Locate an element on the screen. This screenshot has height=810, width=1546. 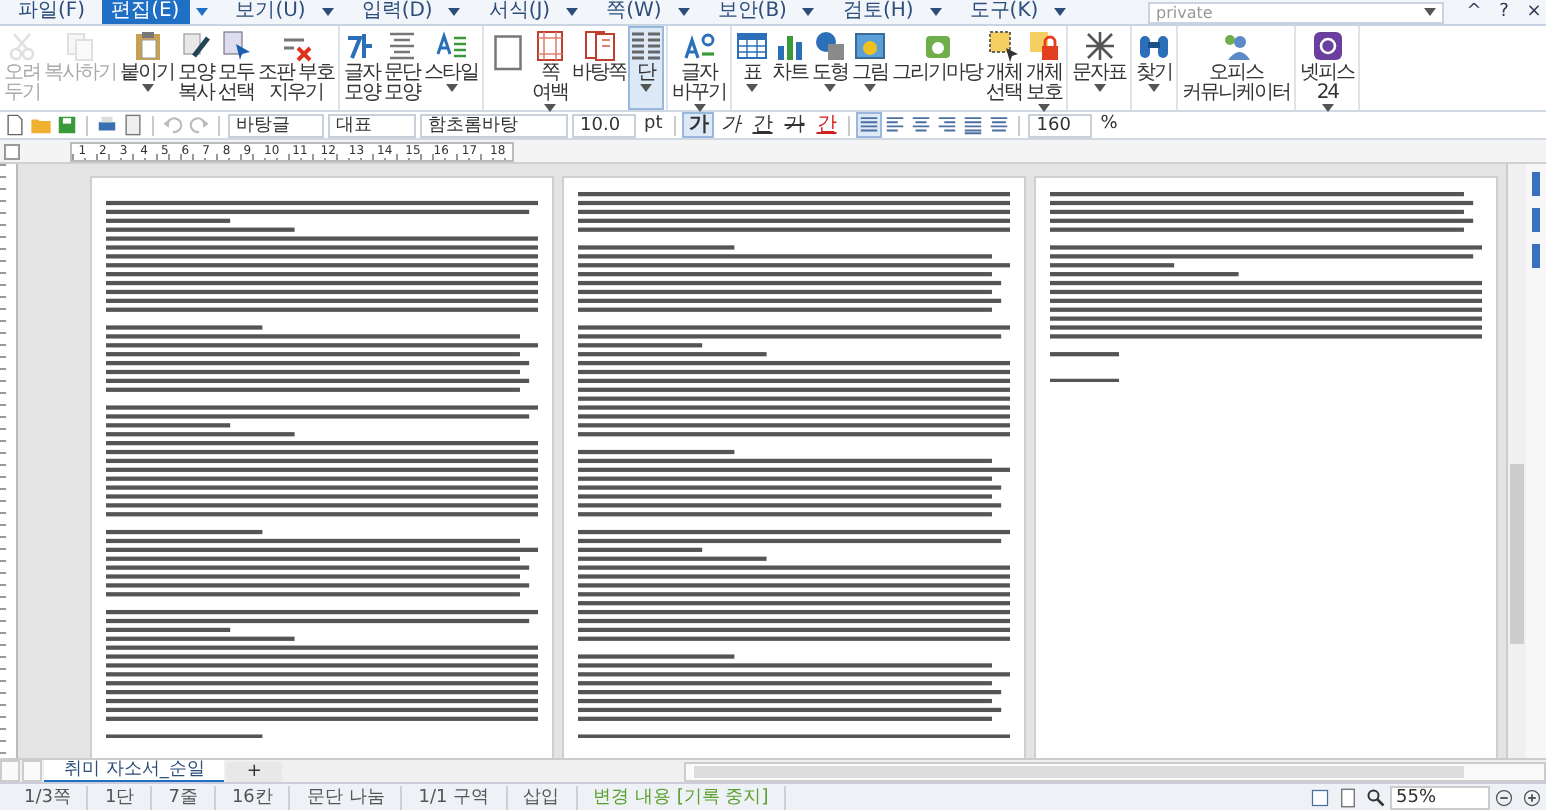
ribbon-button: 문단 모양 is located at coordinates (402, 68).